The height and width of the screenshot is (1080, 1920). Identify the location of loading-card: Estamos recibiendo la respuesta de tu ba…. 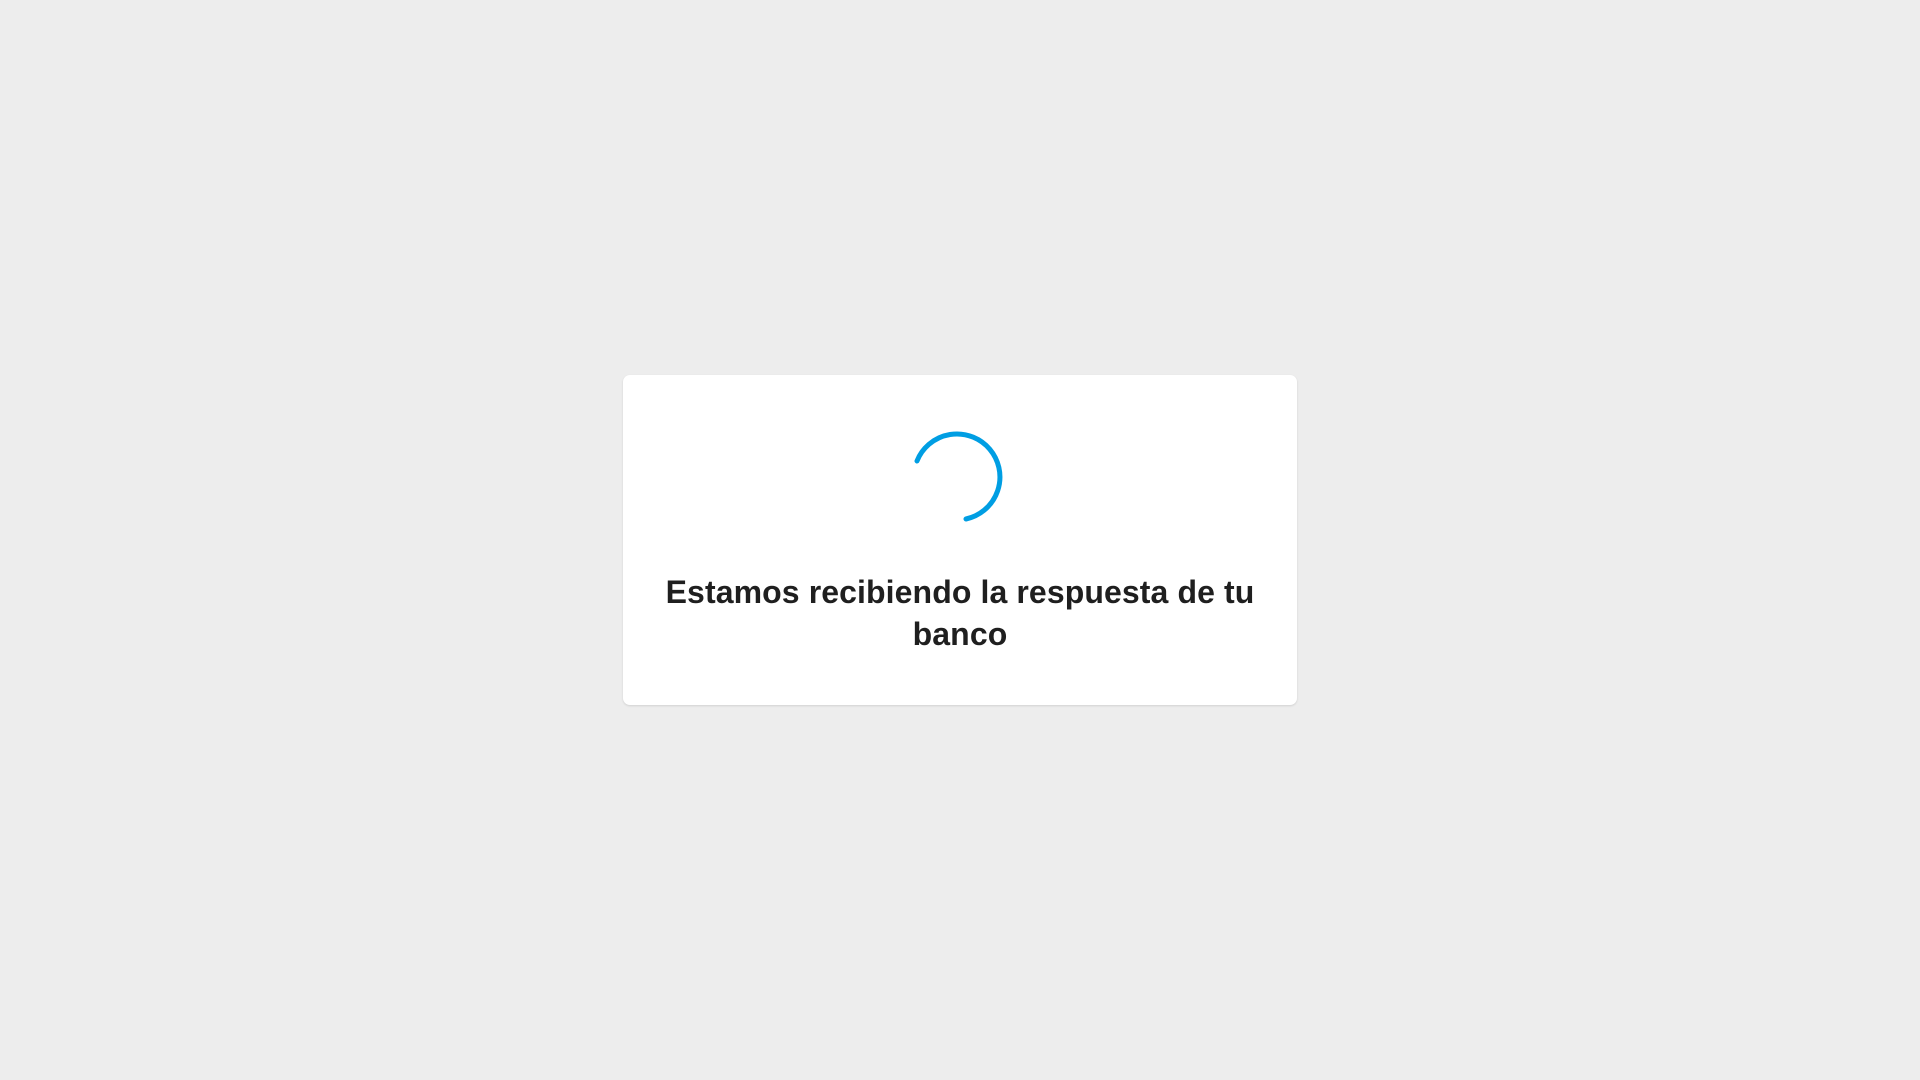
(960, 540).